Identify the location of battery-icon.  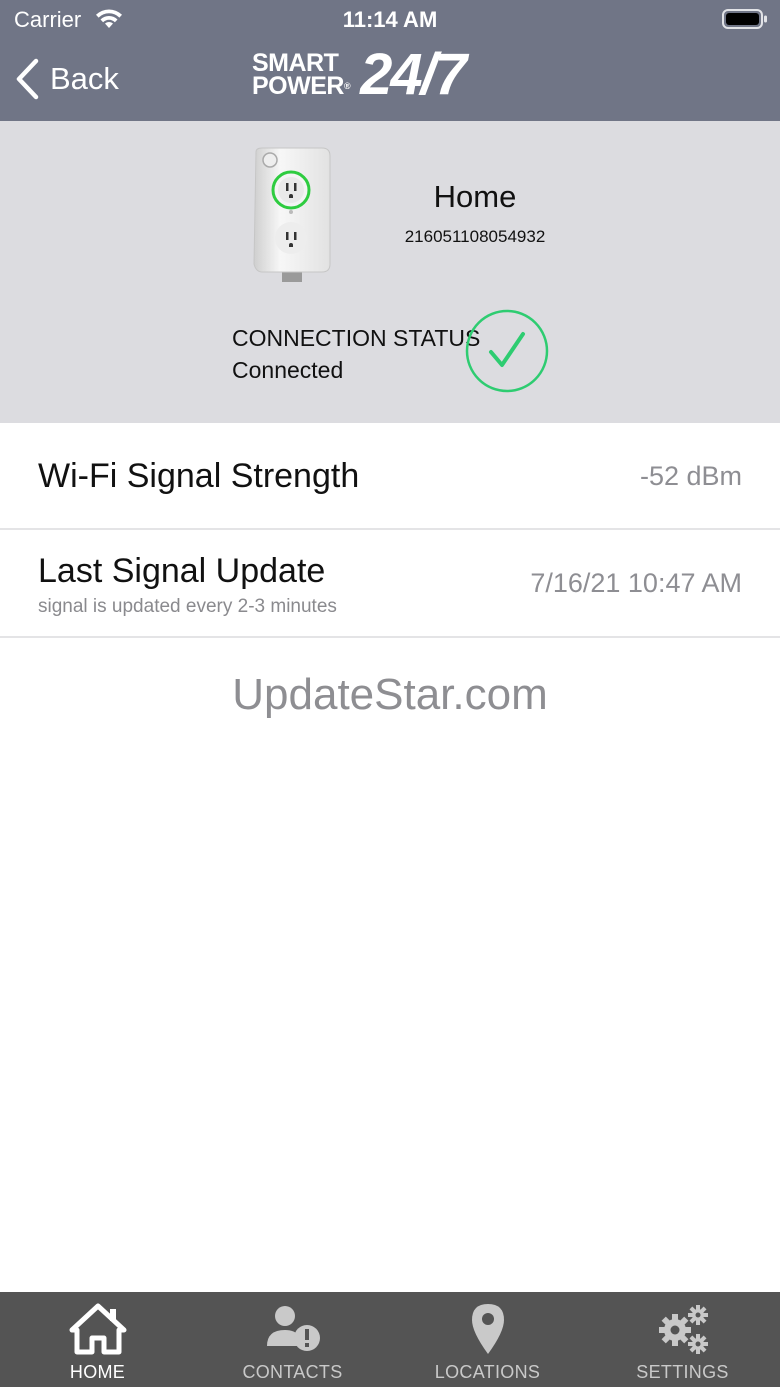
(744, 19).